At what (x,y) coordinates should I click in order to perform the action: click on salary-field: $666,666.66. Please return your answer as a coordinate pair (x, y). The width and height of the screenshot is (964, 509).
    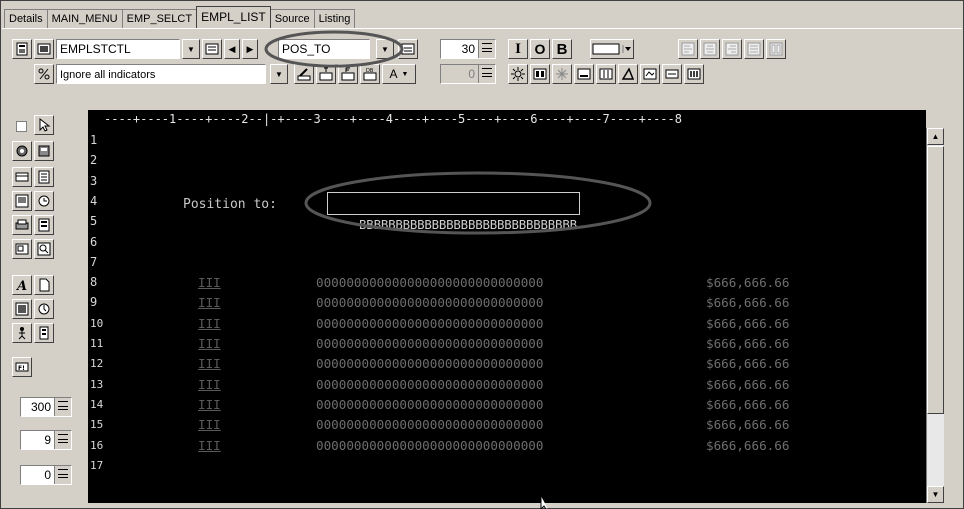
    Looking at the image, I should click on (748, 384).